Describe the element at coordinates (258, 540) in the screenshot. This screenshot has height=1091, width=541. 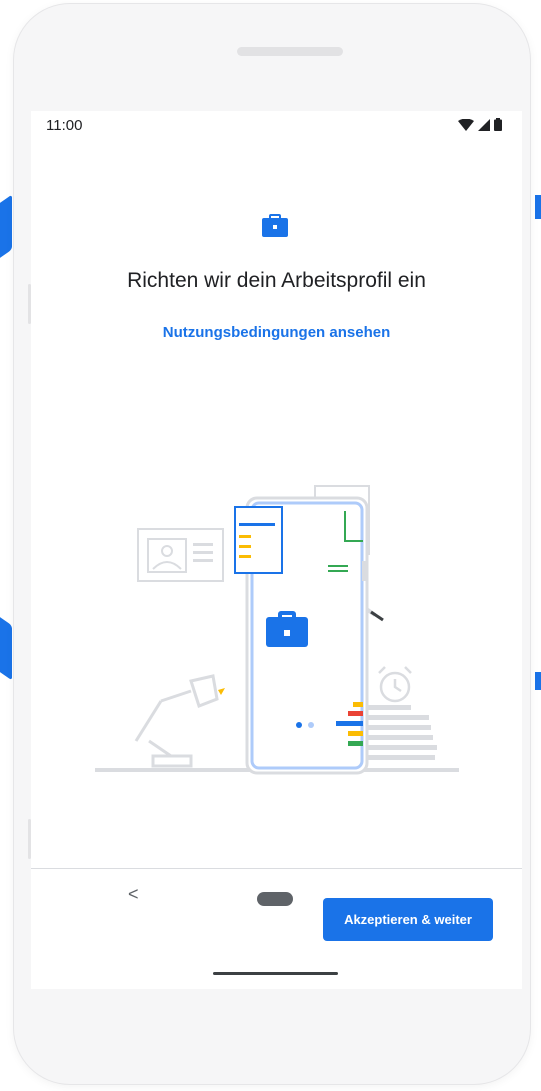
I see `checklist-card-graphic` at that location.